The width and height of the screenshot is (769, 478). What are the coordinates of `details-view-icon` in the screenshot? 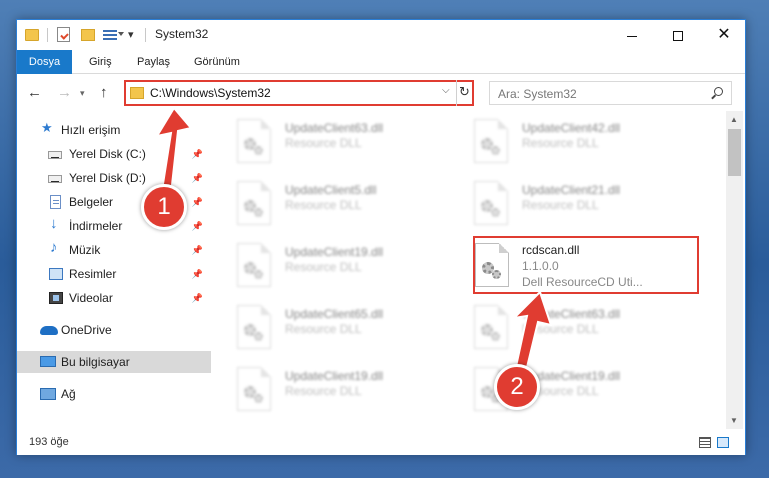 It's located at (705, 442).